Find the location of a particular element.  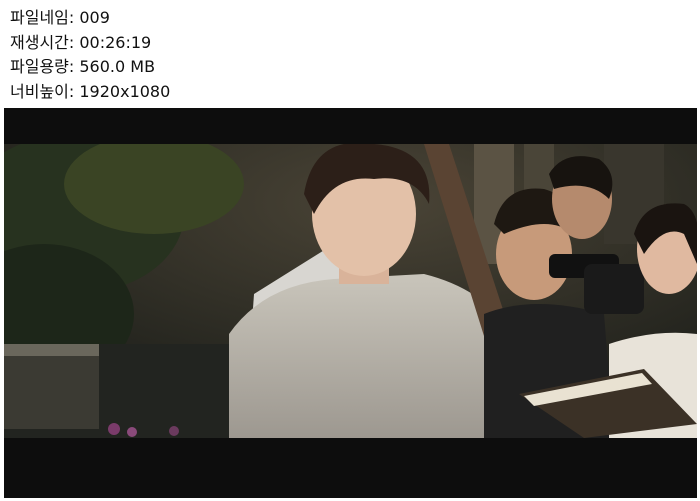

filesize-line: 파일용량: 560.0 MB is located at coordinates (90, 67).